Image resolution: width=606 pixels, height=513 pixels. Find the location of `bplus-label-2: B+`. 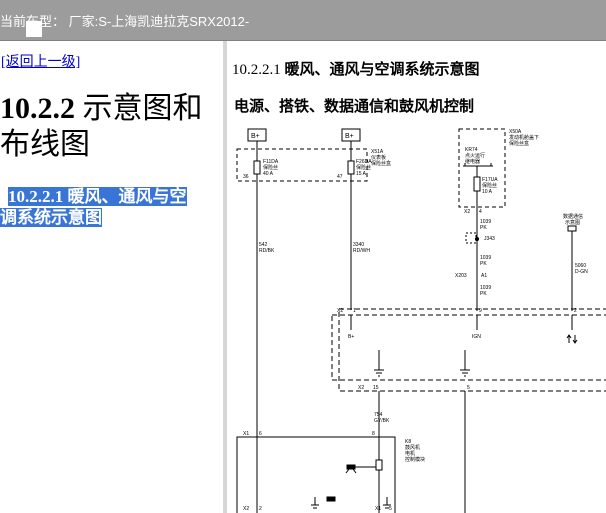

bplus-label-2: B+ is located at coordinates (349, 136).